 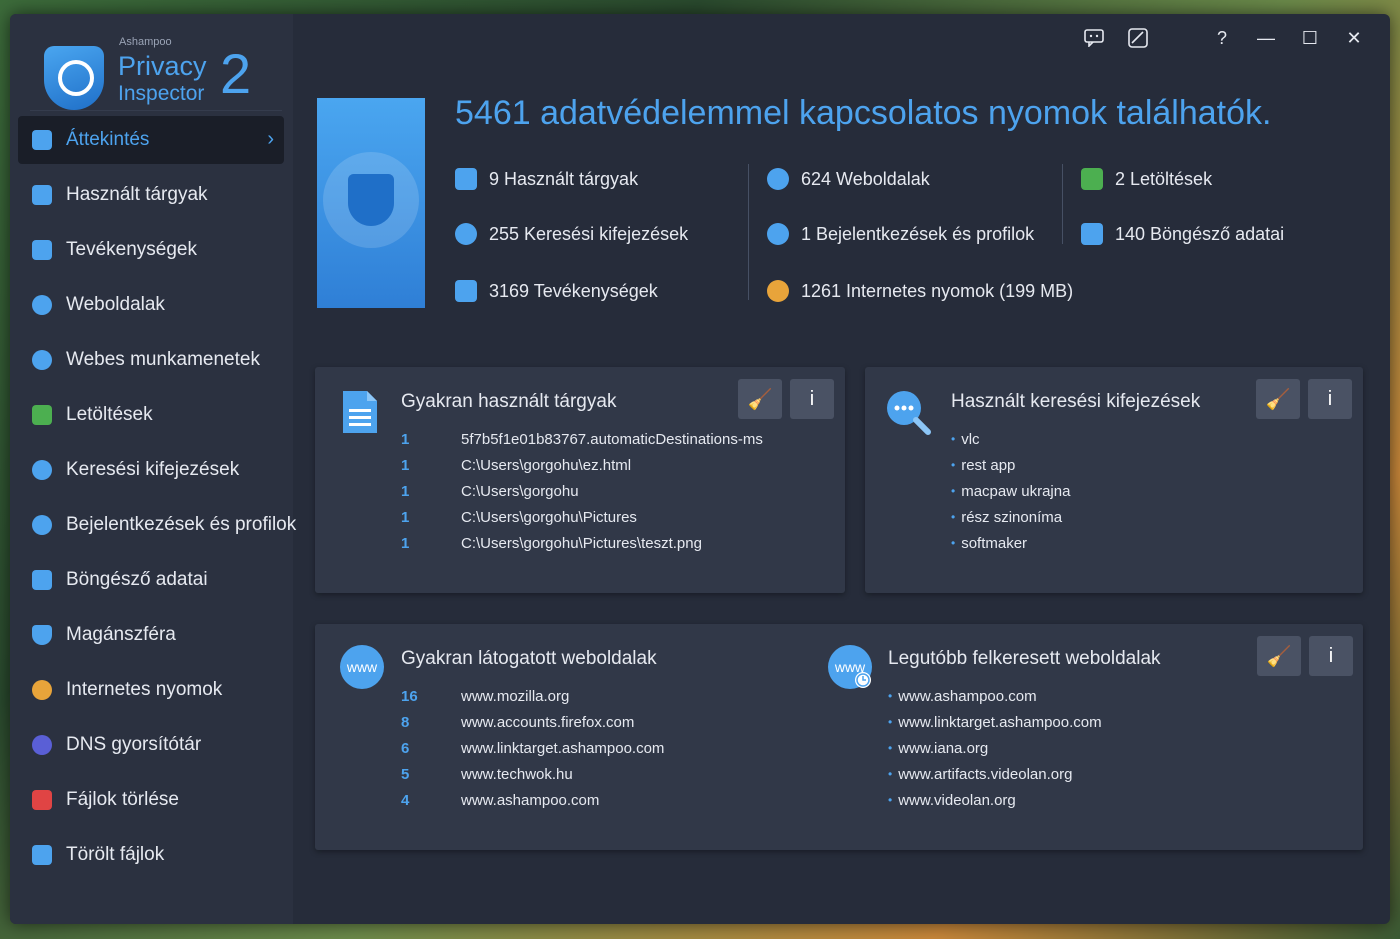 I want to click on sidebar-item-activities: Tevékenységek, so click(x=151, y=250).